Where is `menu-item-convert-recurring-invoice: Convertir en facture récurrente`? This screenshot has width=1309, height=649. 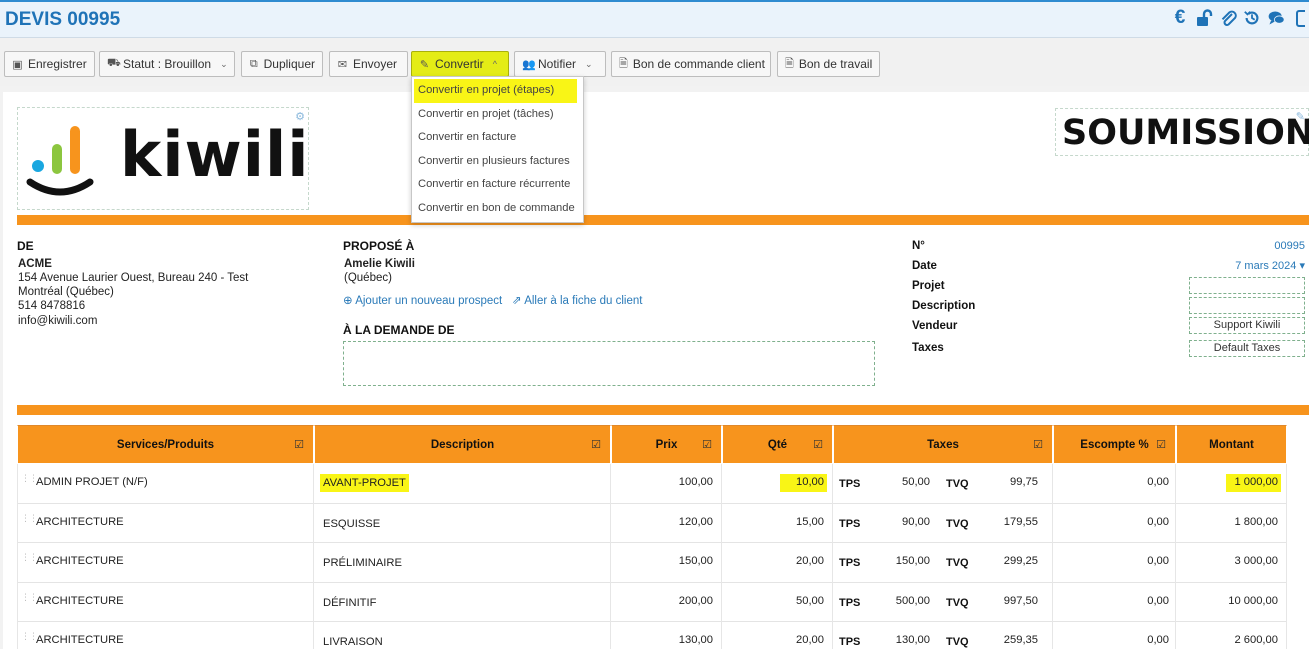 menu-item-convert-recurring-invoice: Convertir en facture récurrente is located at coordinates (497, 185).